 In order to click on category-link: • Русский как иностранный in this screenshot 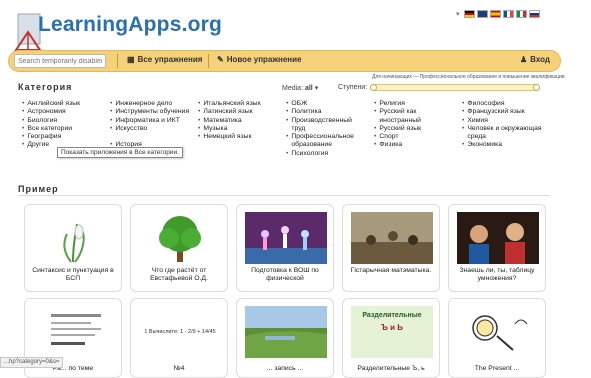, I will do `click(415, 116)`.